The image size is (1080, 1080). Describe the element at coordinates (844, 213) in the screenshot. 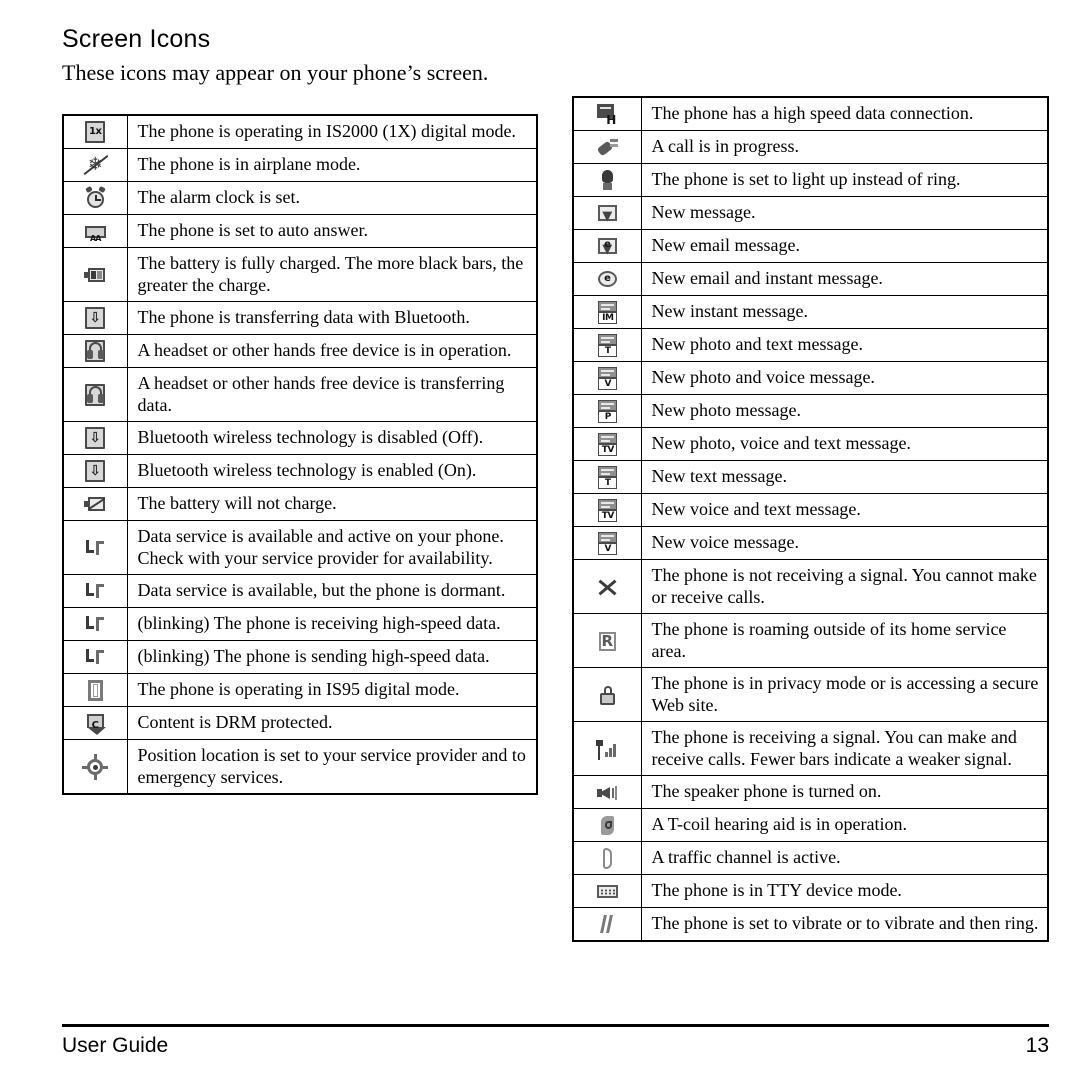

I see `icon-description: New message.` at that location.